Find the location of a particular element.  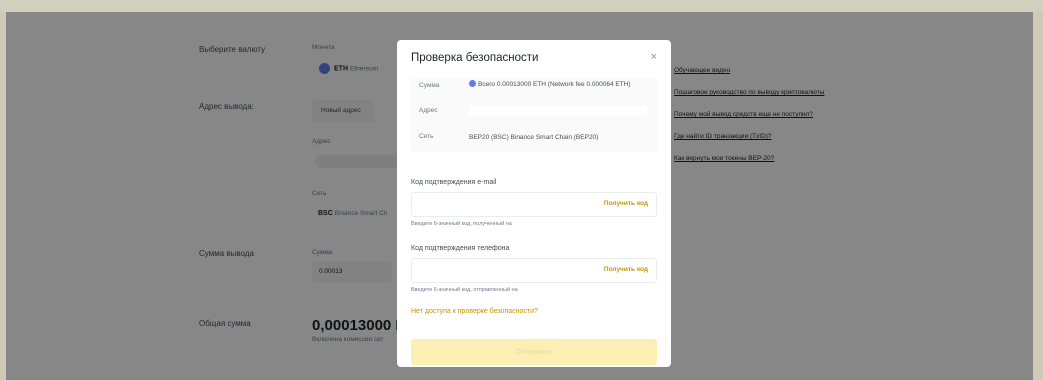

eth-icon is located at coordinates (472, 83).